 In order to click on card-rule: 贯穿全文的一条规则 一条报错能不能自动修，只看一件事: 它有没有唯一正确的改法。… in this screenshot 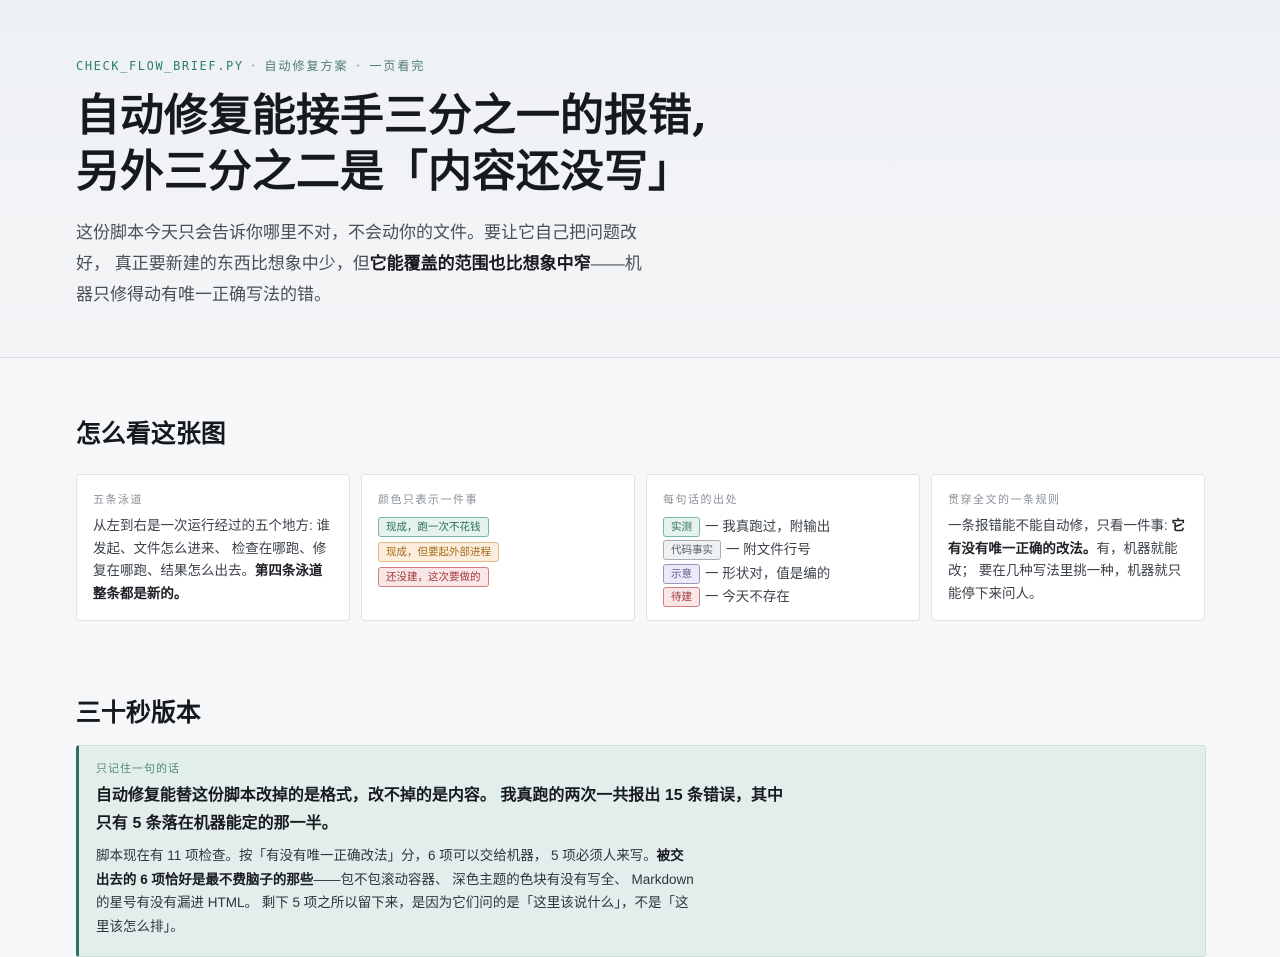, I will do `click(1068, 547)`.